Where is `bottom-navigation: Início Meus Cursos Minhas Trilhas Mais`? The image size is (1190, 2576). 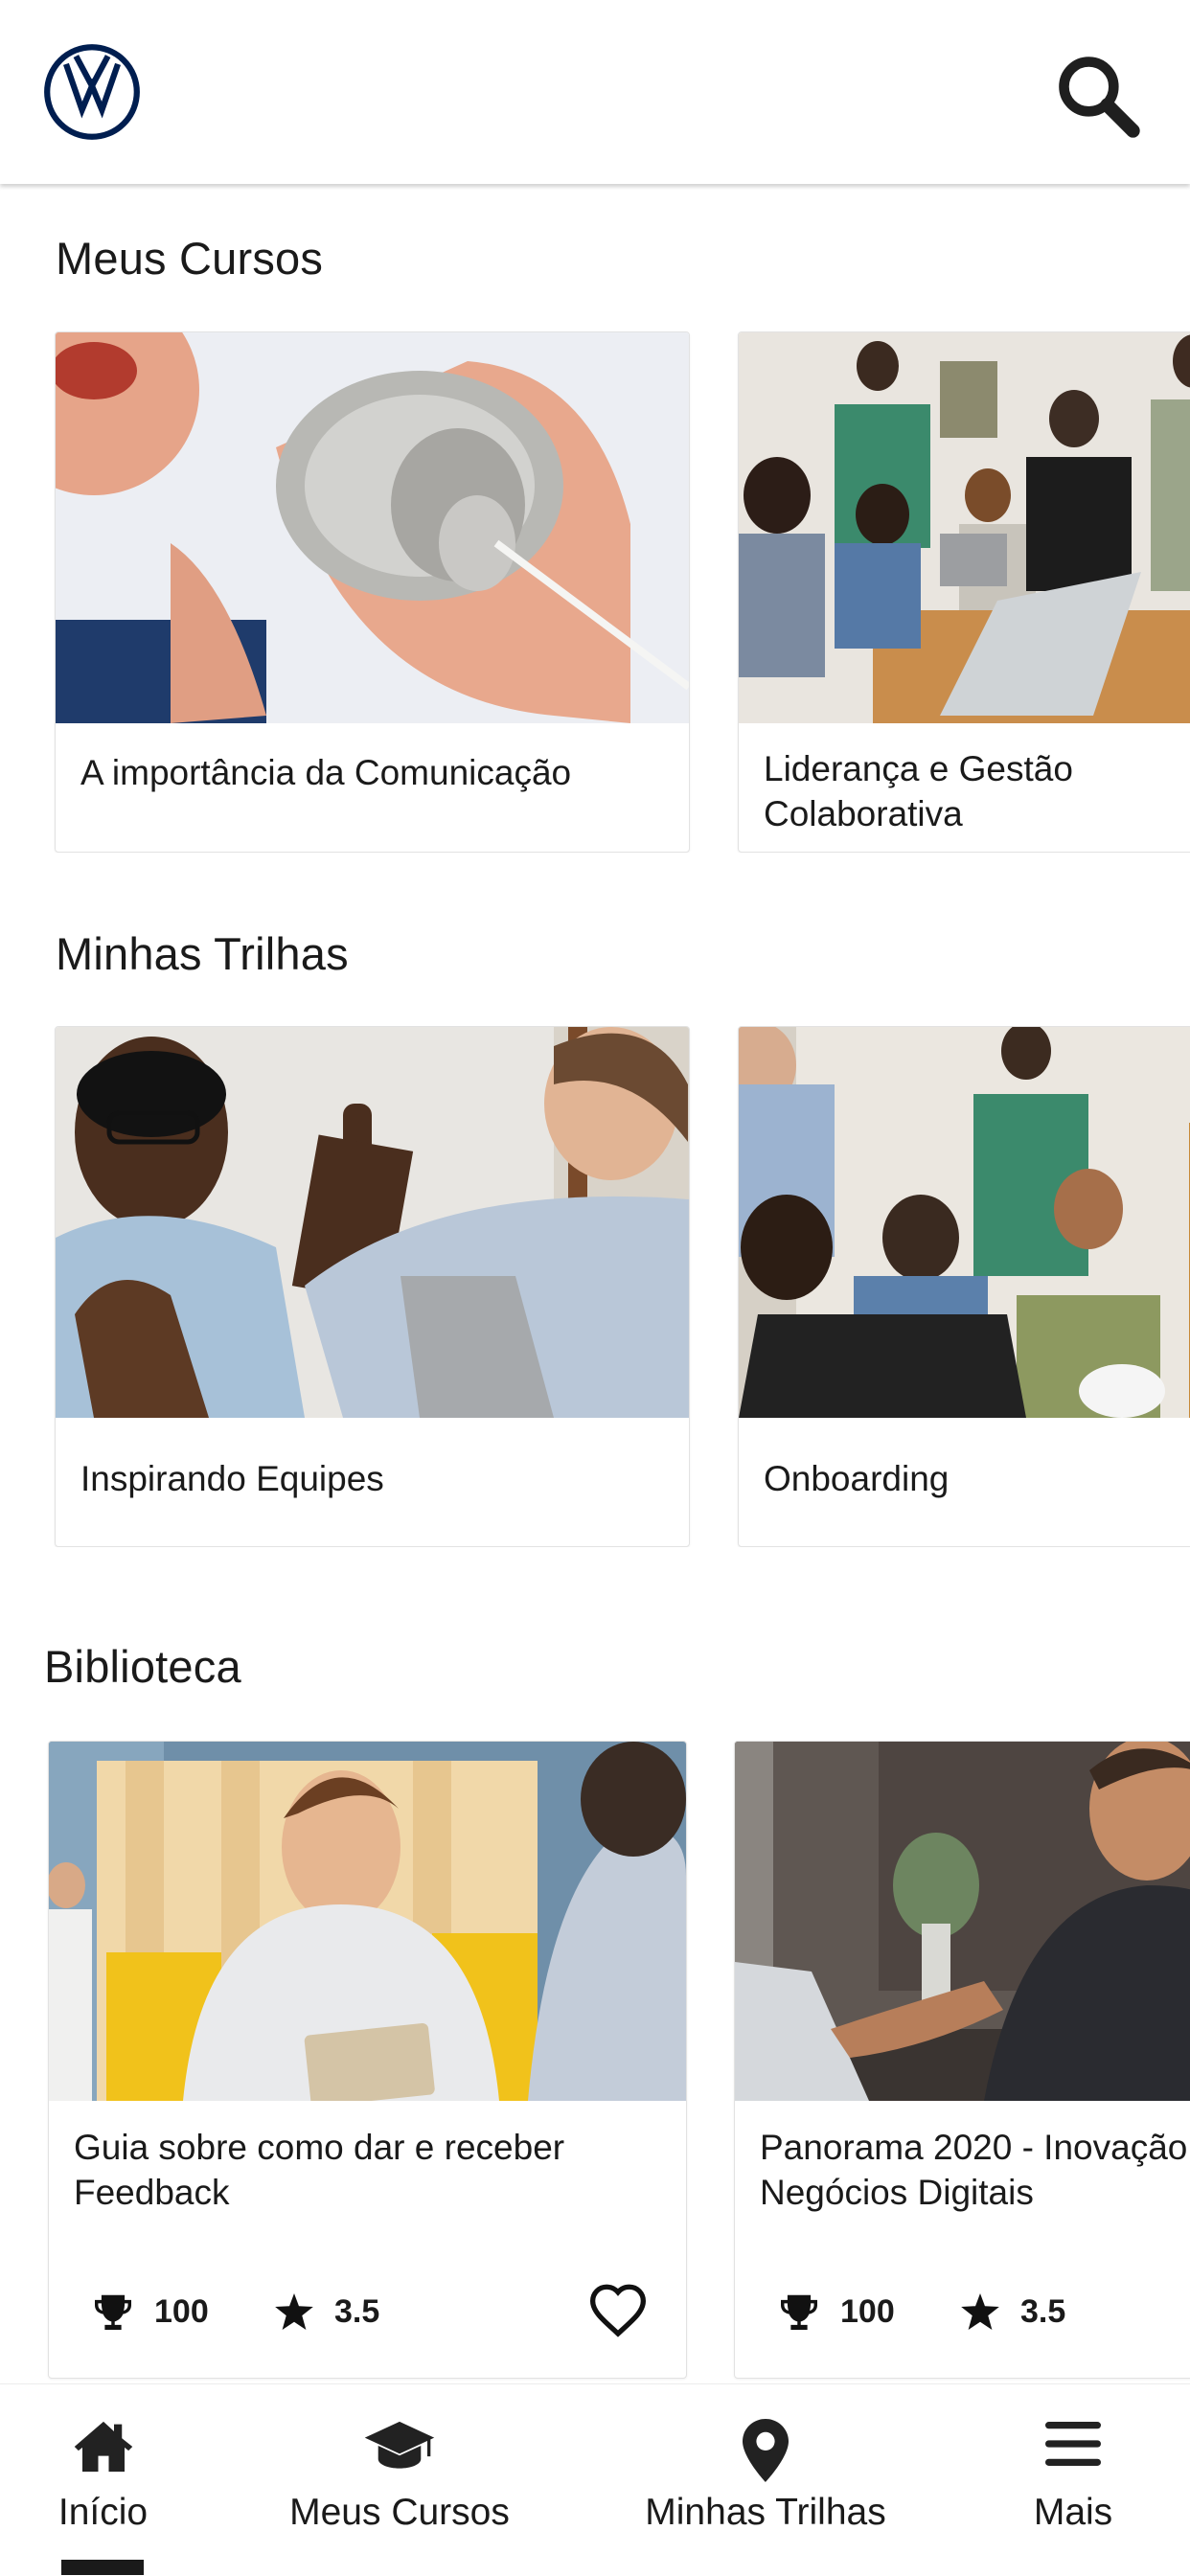
bottom-navigation: Início Meus Cursos Minhas Trilhas Mais is located at coordinates (595, 2479).